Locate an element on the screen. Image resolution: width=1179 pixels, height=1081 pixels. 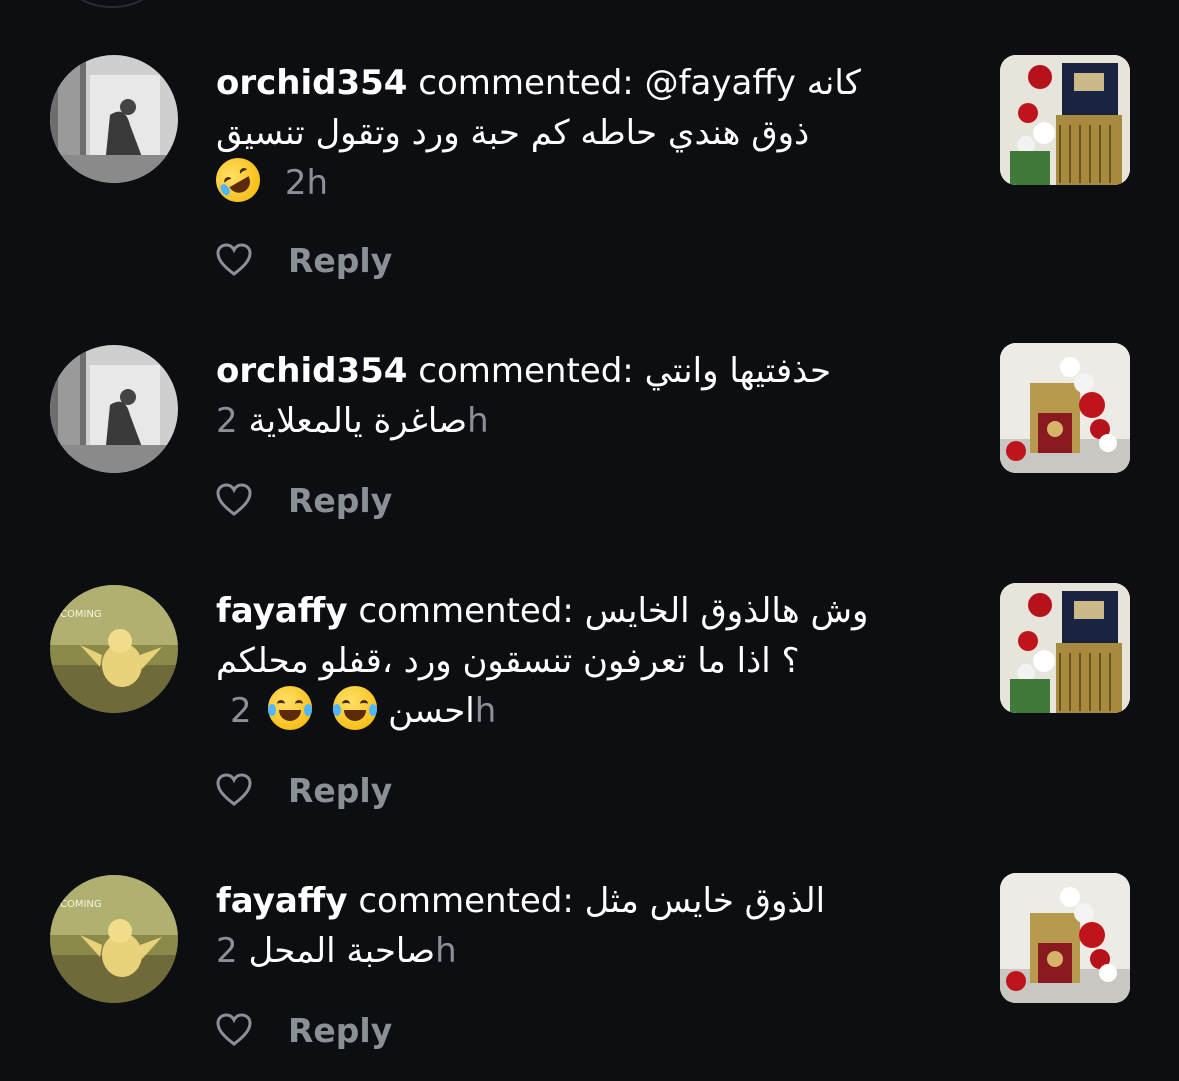
previous-avatar-edge is located at coordinates (112, 4).